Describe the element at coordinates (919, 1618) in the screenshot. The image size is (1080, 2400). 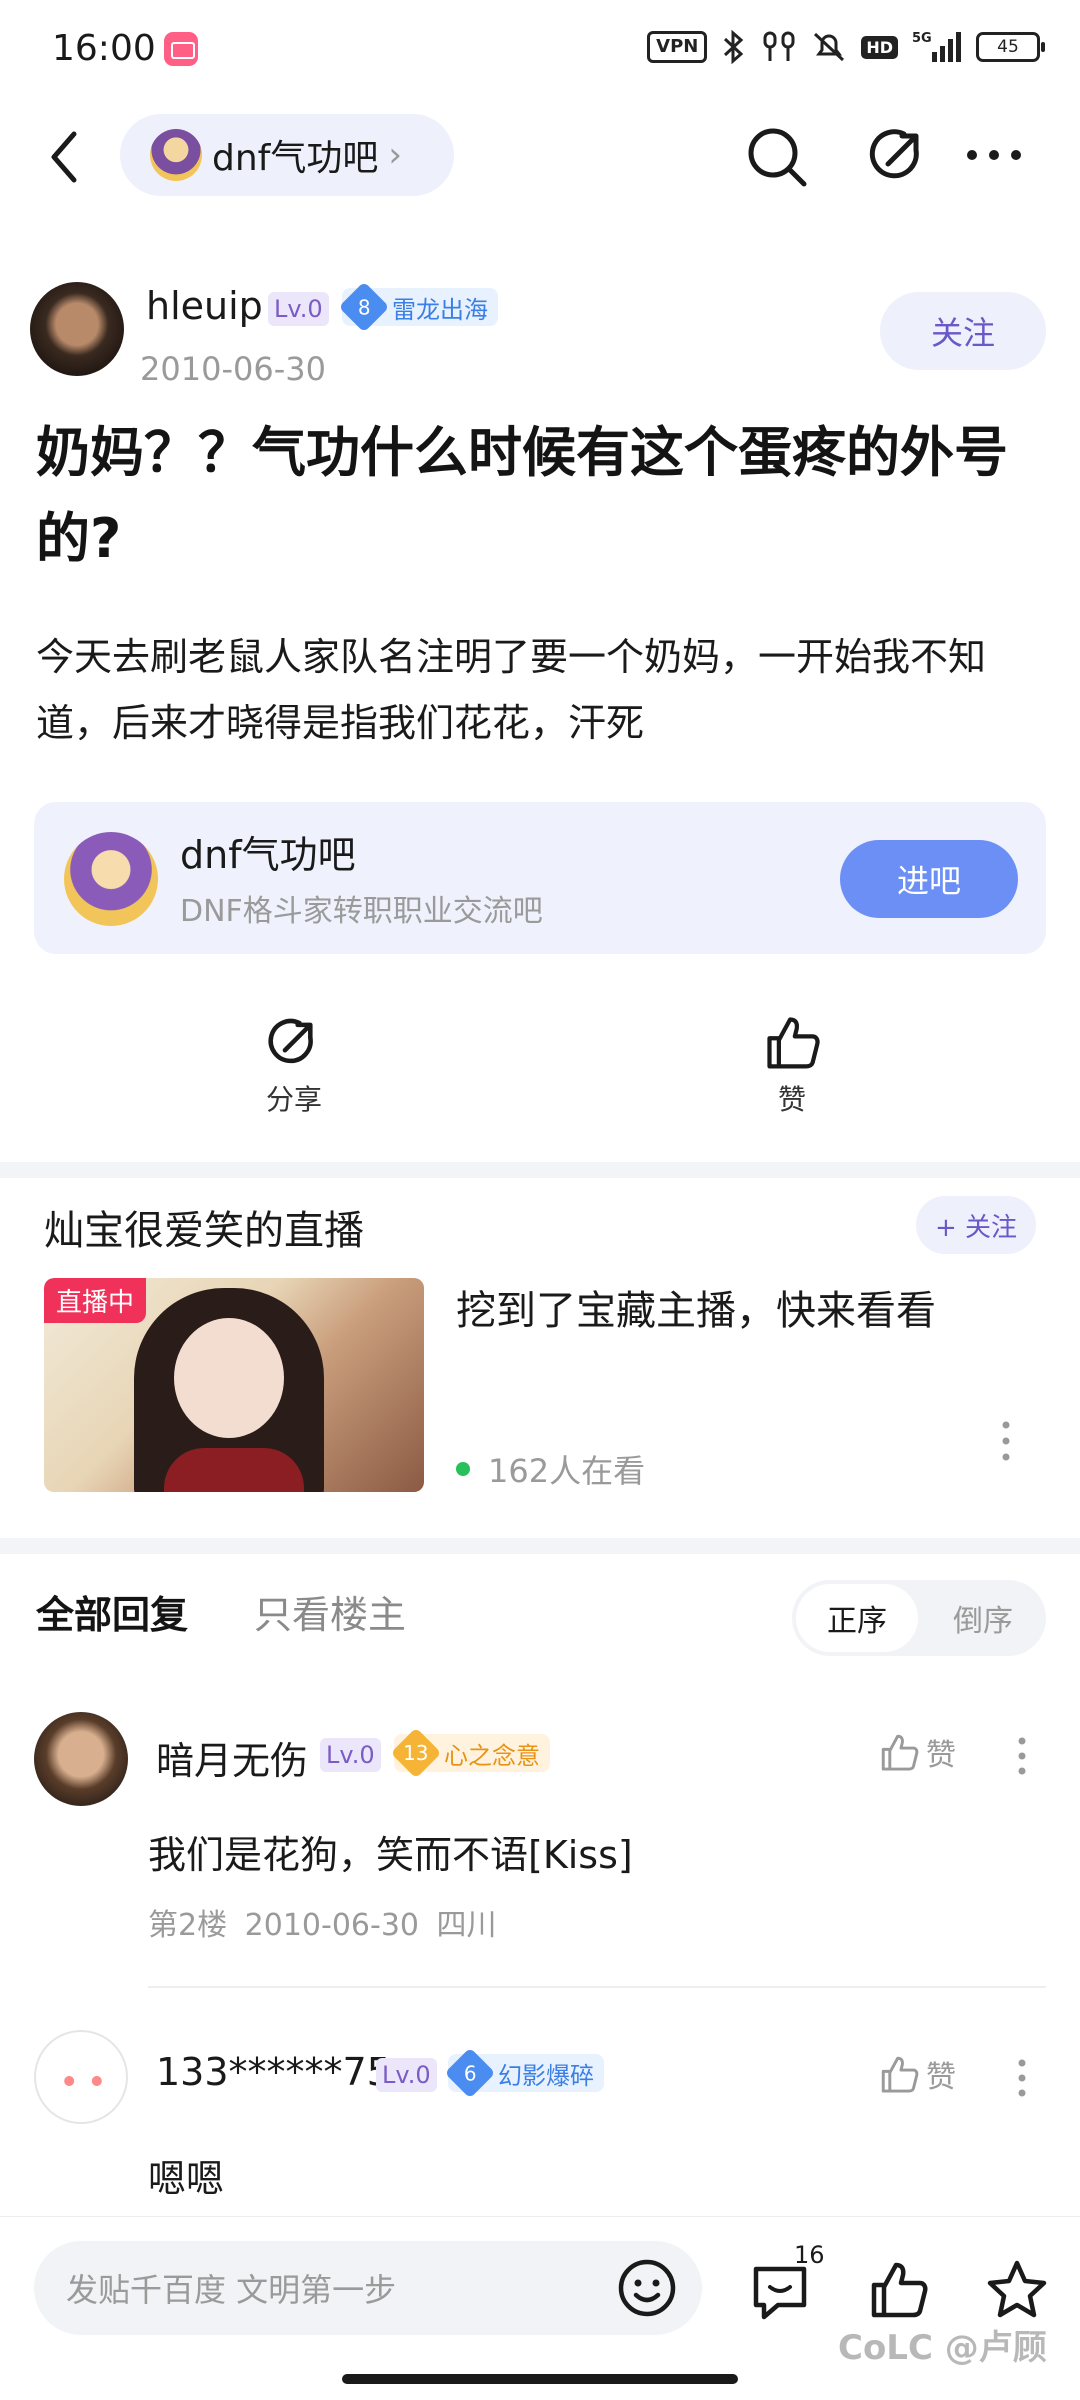
I see `sort-toggle: 正序 倒序` at that location.